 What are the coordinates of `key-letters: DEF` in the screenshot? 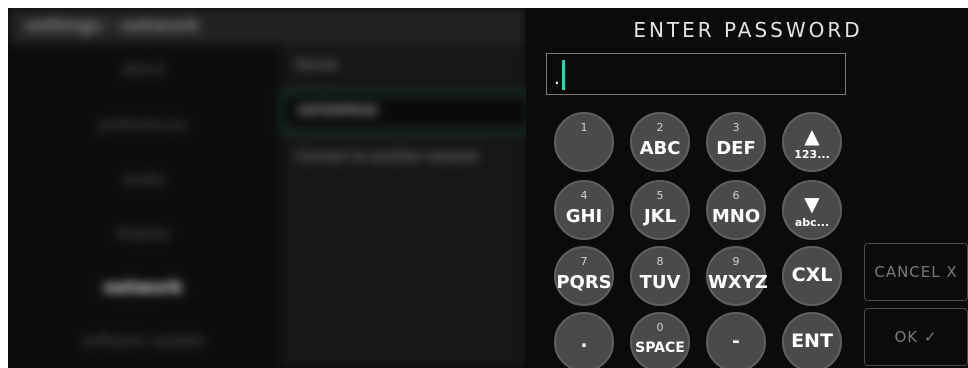 It's located at (736, 148).